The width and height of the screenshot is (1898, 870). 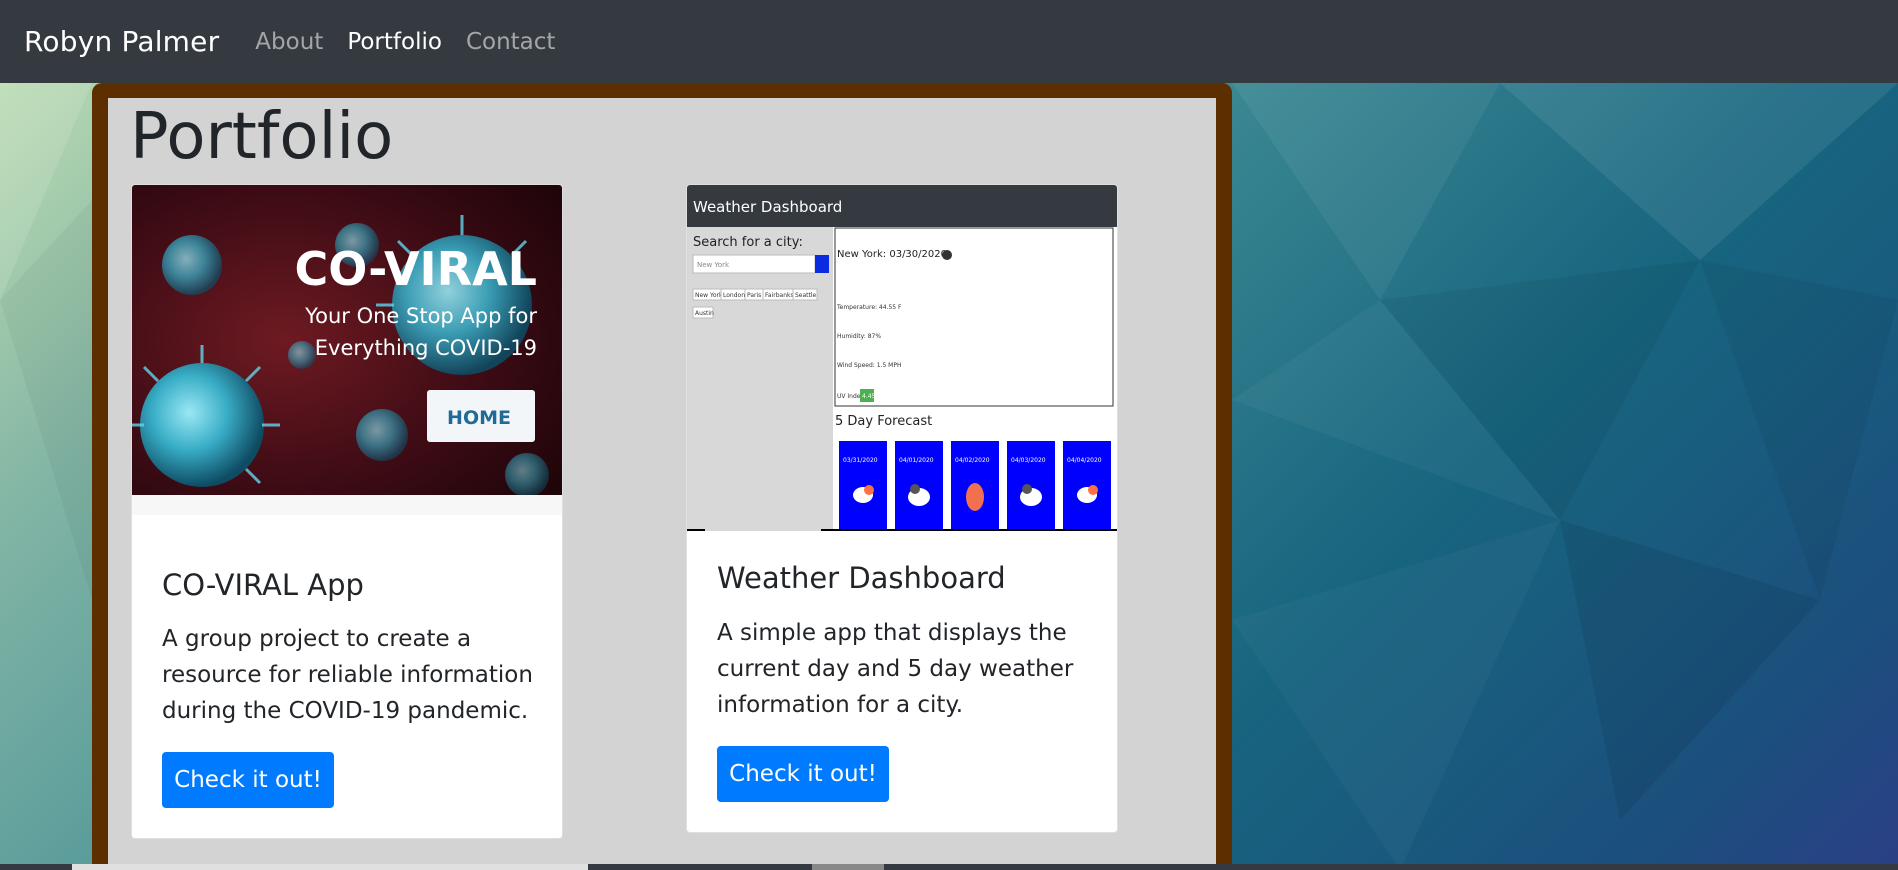 I want to click on nav-link-contact: Contact, so click(x=510, y=42).